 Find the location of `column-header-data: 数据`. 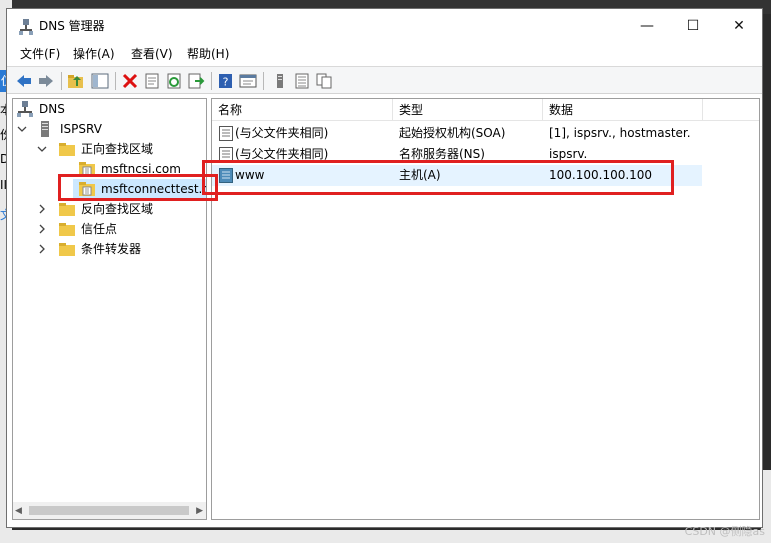

column-header-data: 数据 is located at coordinates (623, 110).